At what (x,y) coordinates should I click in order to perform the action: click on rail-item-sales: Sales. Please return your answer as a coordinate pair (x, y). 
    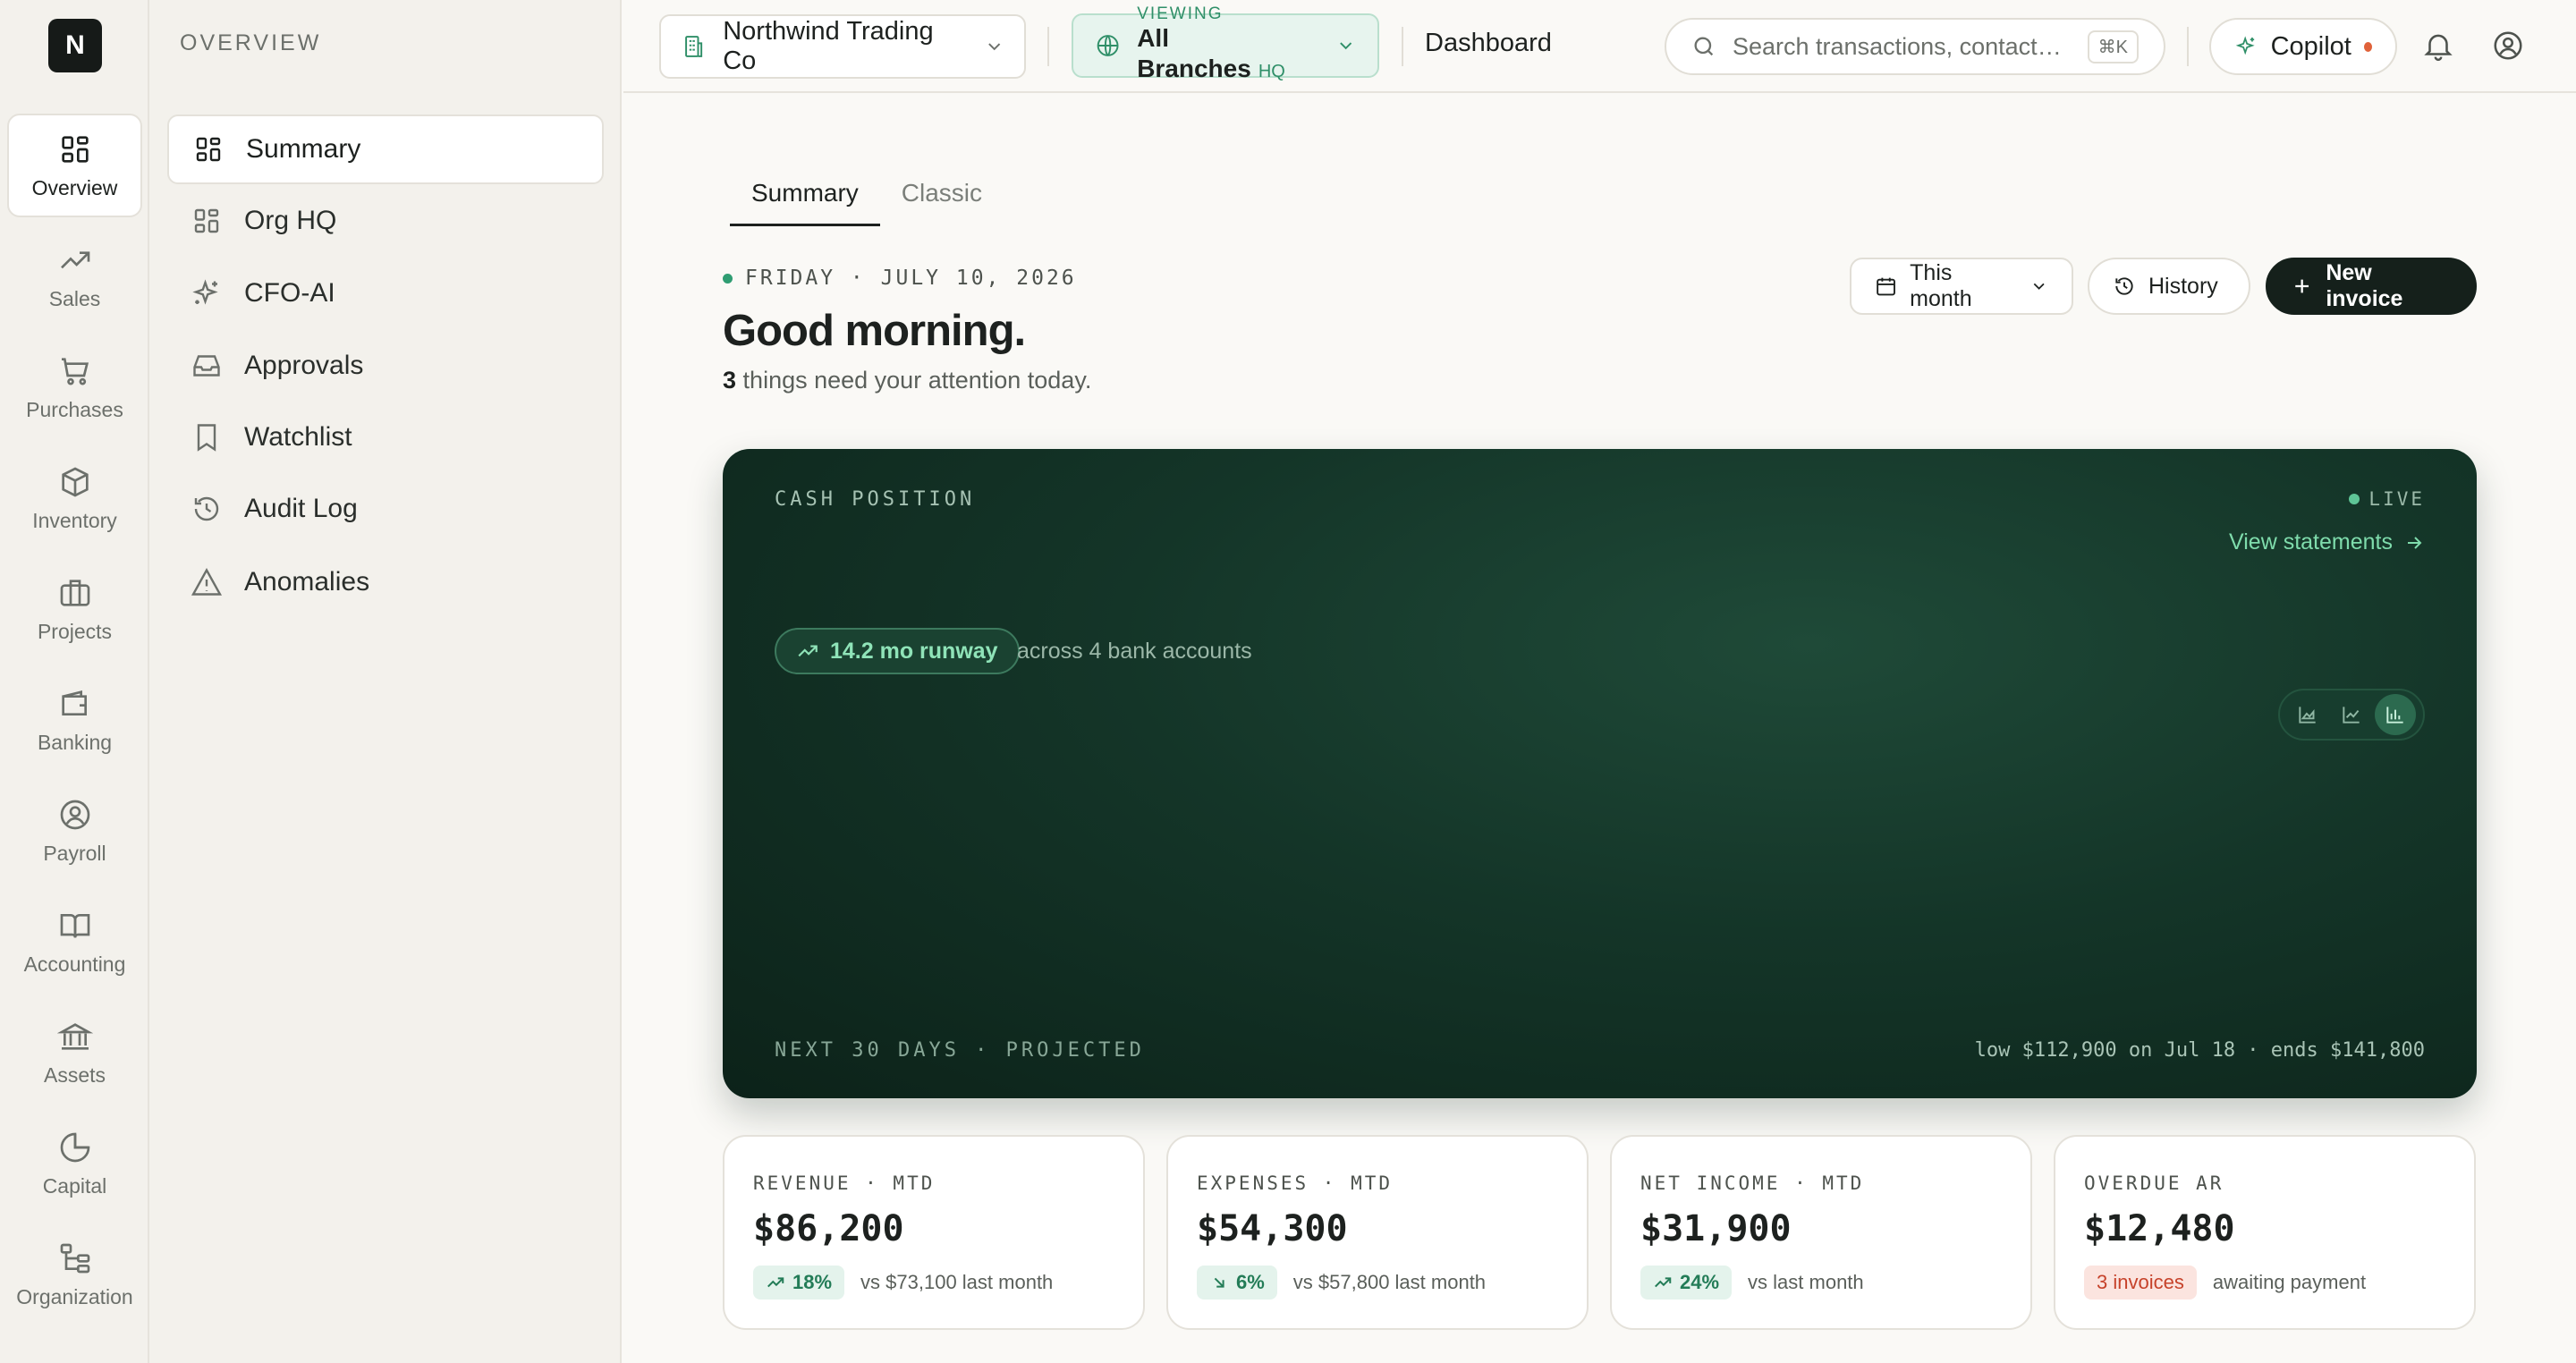
    Looking at the image, I should click on (74, 276).